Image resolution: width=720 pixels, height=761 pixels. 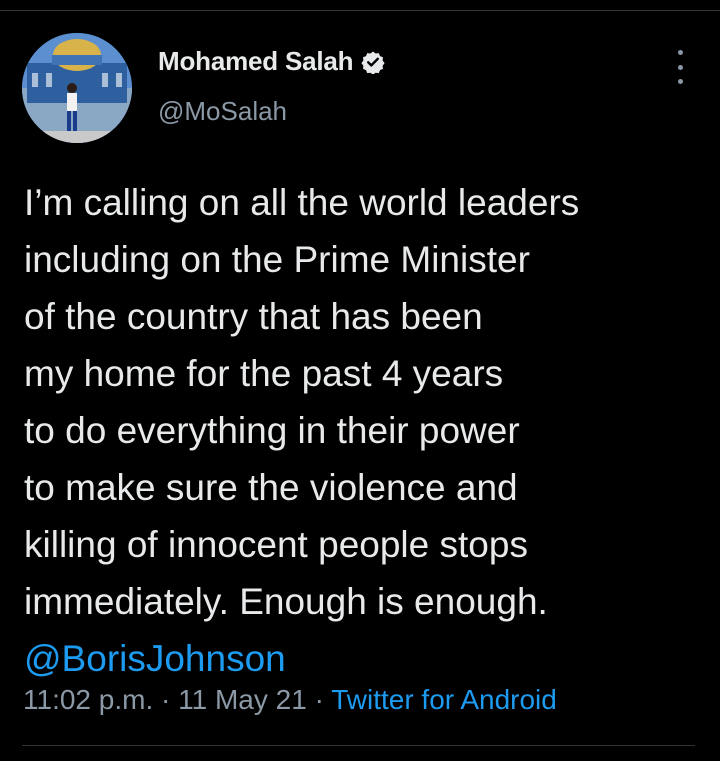 What do you see at coordinates (358, 745) in the screenshot?
I see `bottom-divider` at bounding box center [358, 745].